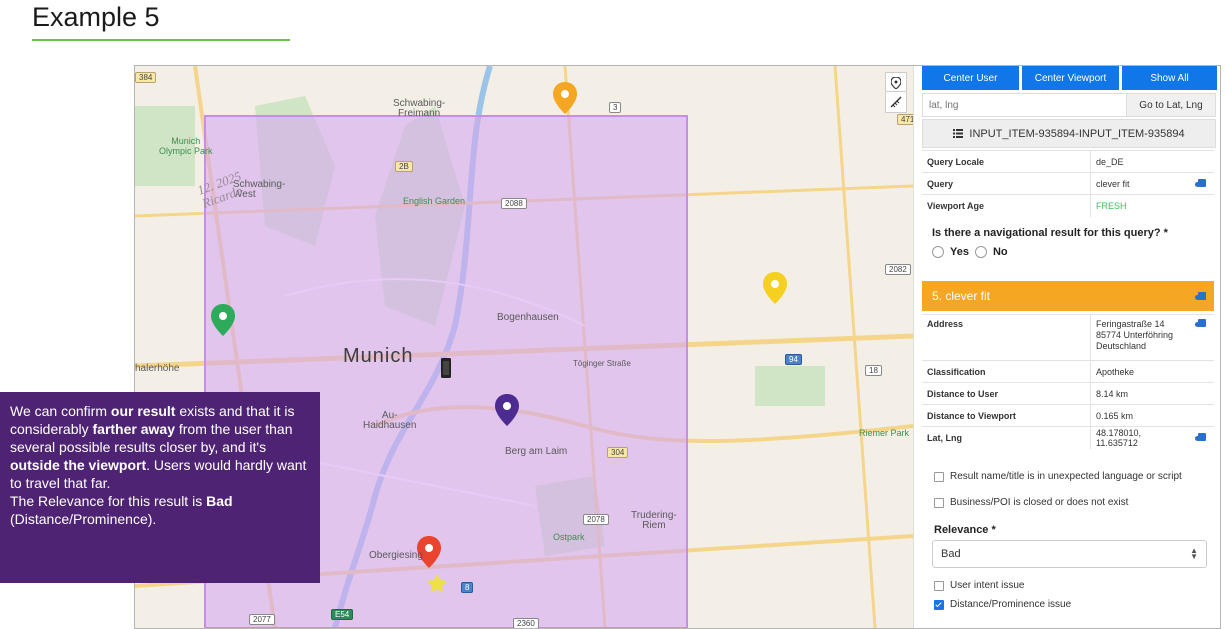 The image size is (1226, 629). What do you see at coordinates (1006, 337) in the screenshot?
I see `address-key: Address` at bounding box center [1006, 337].